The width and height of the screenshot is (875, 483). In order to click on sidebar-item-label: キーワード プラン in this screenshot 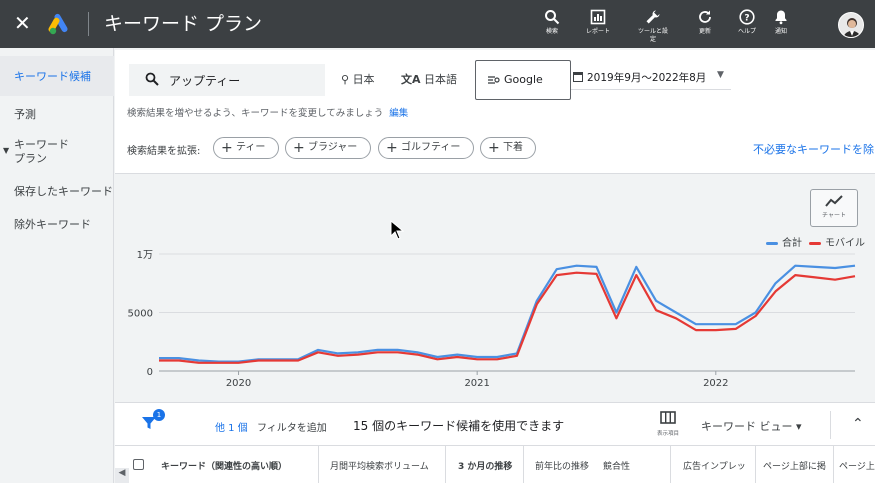, I will do `click(41, 151)`.